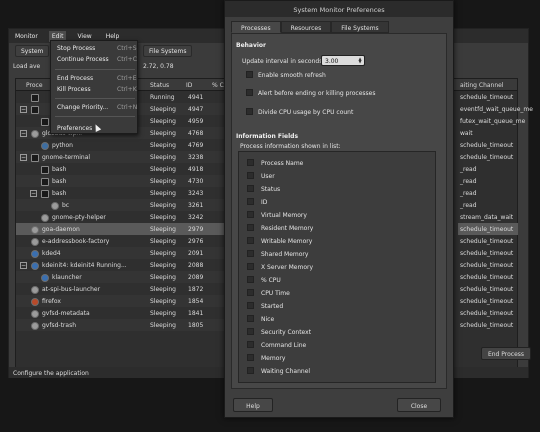 The height and width of the screenshot is (432, 540). Describe the element at coordinates (491, 121) in the screenshot. I see `waiting-channel-cell: futex_wait_queue_me` at that location.